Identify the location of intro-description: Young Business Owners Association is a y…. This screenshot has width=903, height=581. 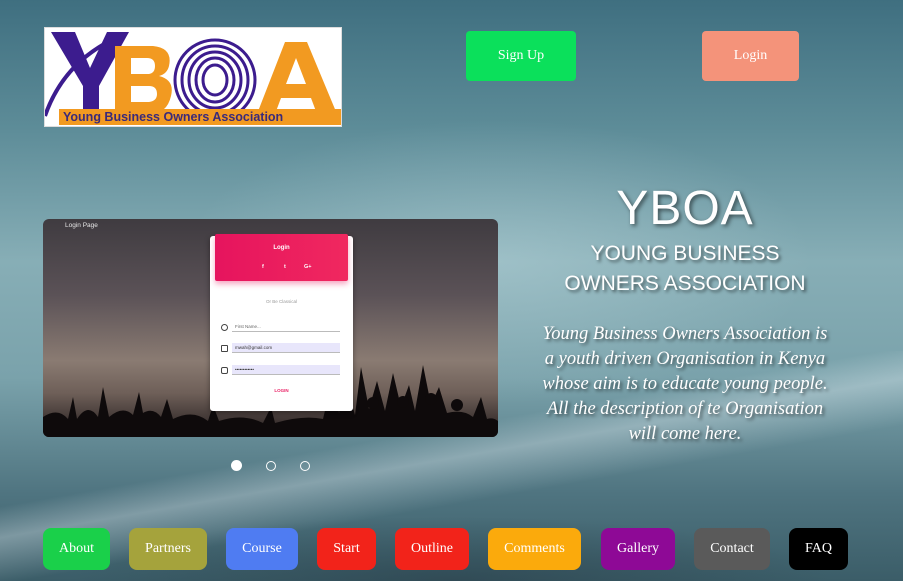
(685, 384).